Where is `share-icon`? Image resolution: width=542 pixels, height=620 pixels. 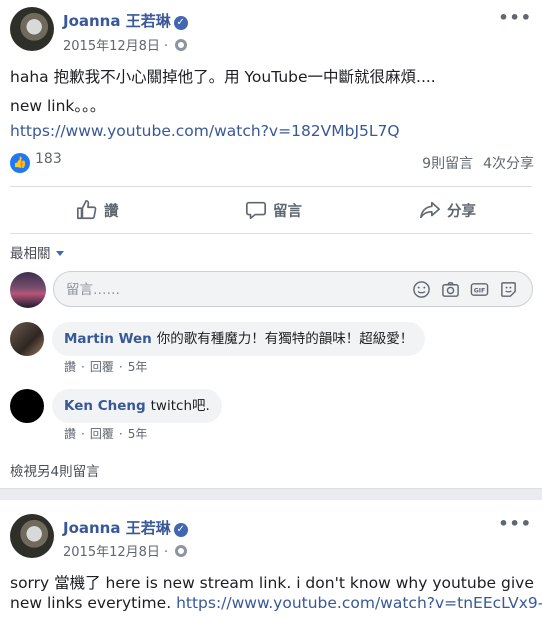 share-icon is located at coordinates (430, 210).